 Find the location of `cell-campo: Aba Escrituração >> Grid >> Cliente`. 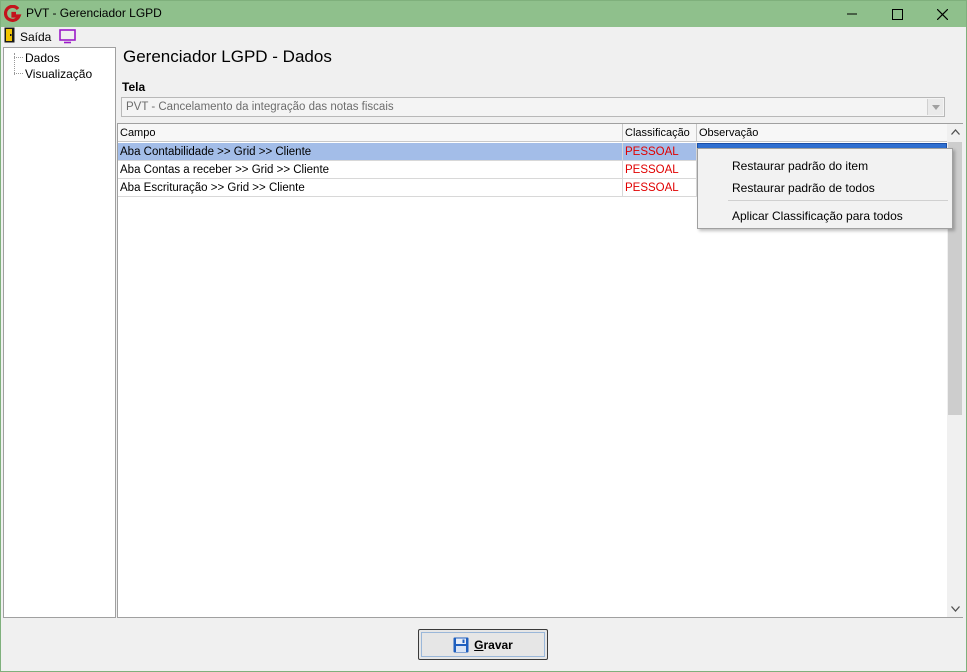

cell-campo: Aba Escrituração >> Grid >> Cliente is located at coordinates (370, 187).